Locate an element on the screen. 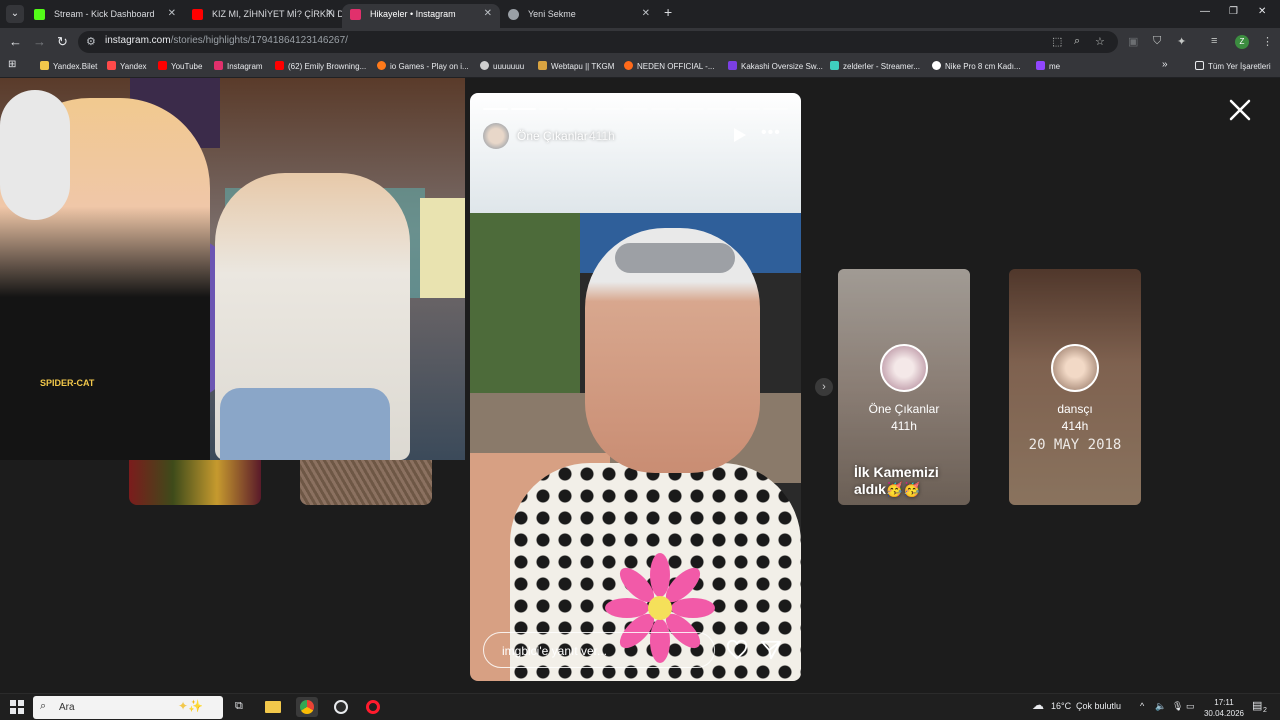 This screenshot has width=1280, height=720. obs-taskbar-icon is located at coordinates (341, 707).